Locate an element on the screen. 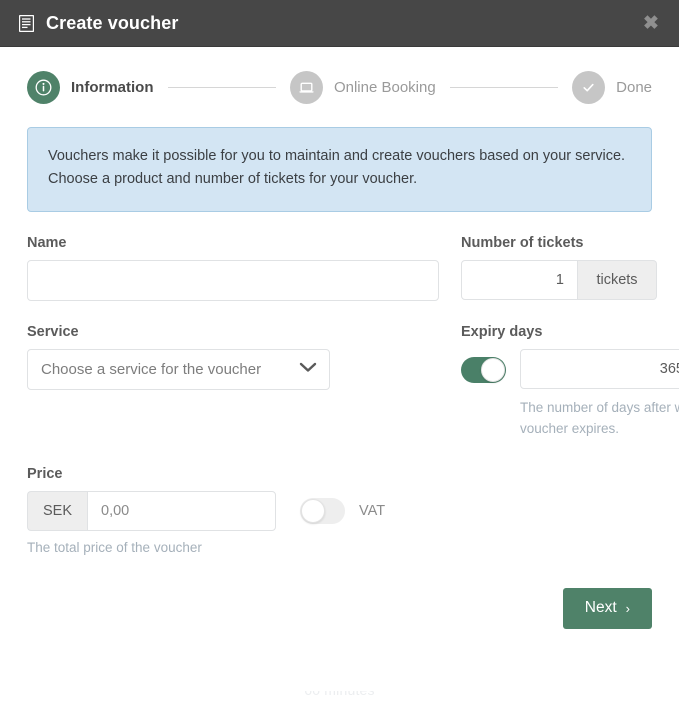 This screenshot has width=679, height=703. label-price: Price is located at coordinates (45, 473).